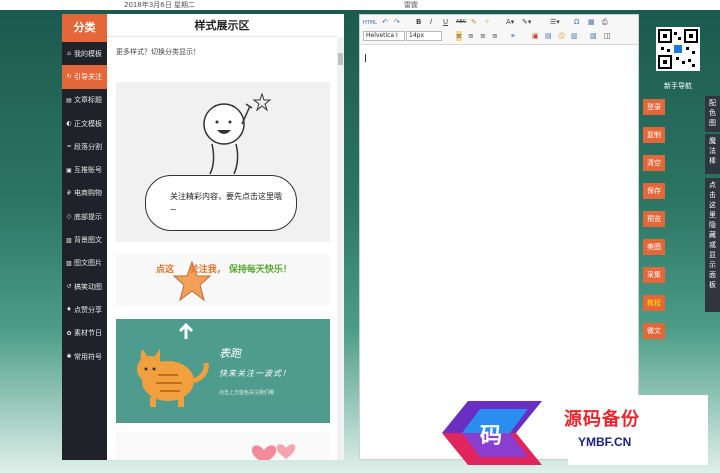 The image size is (720, 473). Describe the element at coordinates (605, 22) in the screenshot. I see `print-icon: ⎙` at that location.